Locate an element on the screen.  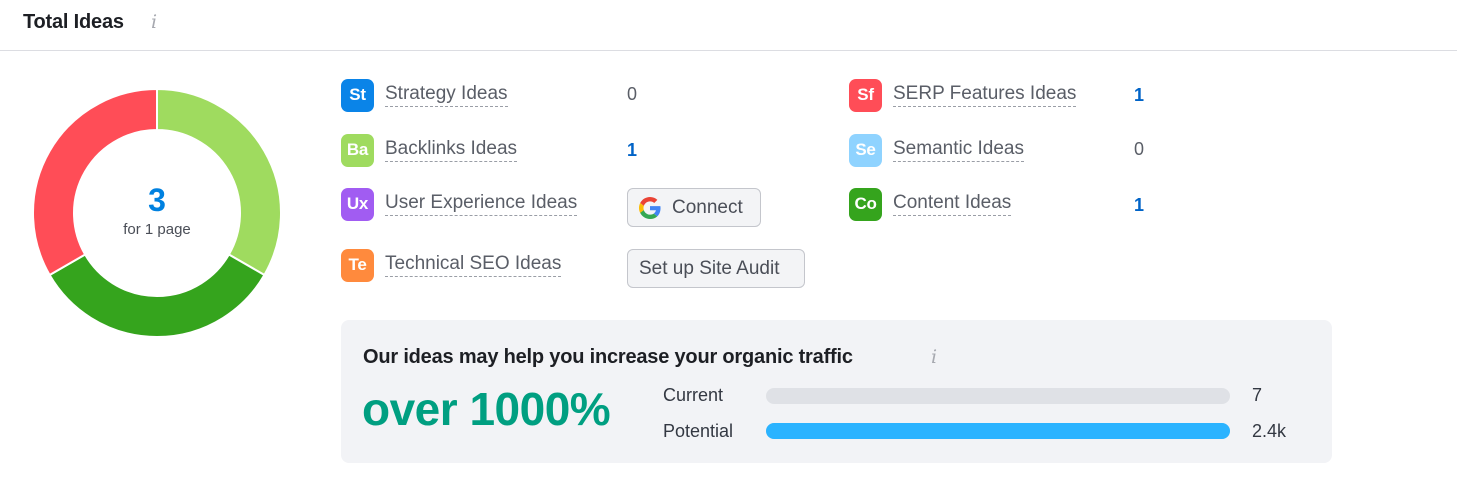
google-icon is located at coordinates (650, 207).